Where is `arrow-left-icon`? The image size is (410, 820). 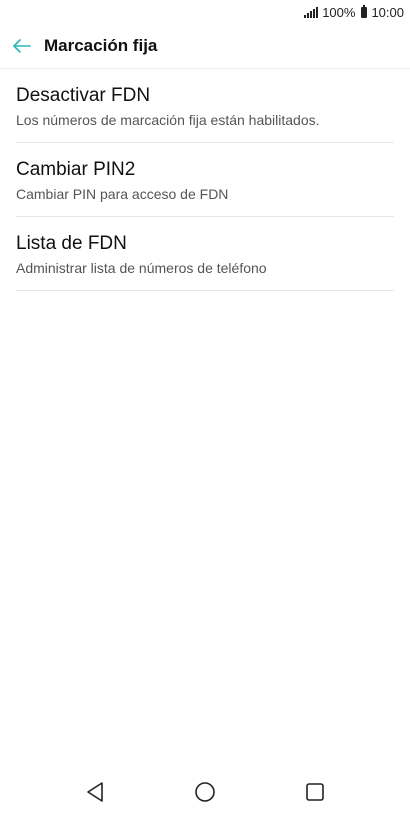 arrow-left-icon is located at coordinates (22, 46).